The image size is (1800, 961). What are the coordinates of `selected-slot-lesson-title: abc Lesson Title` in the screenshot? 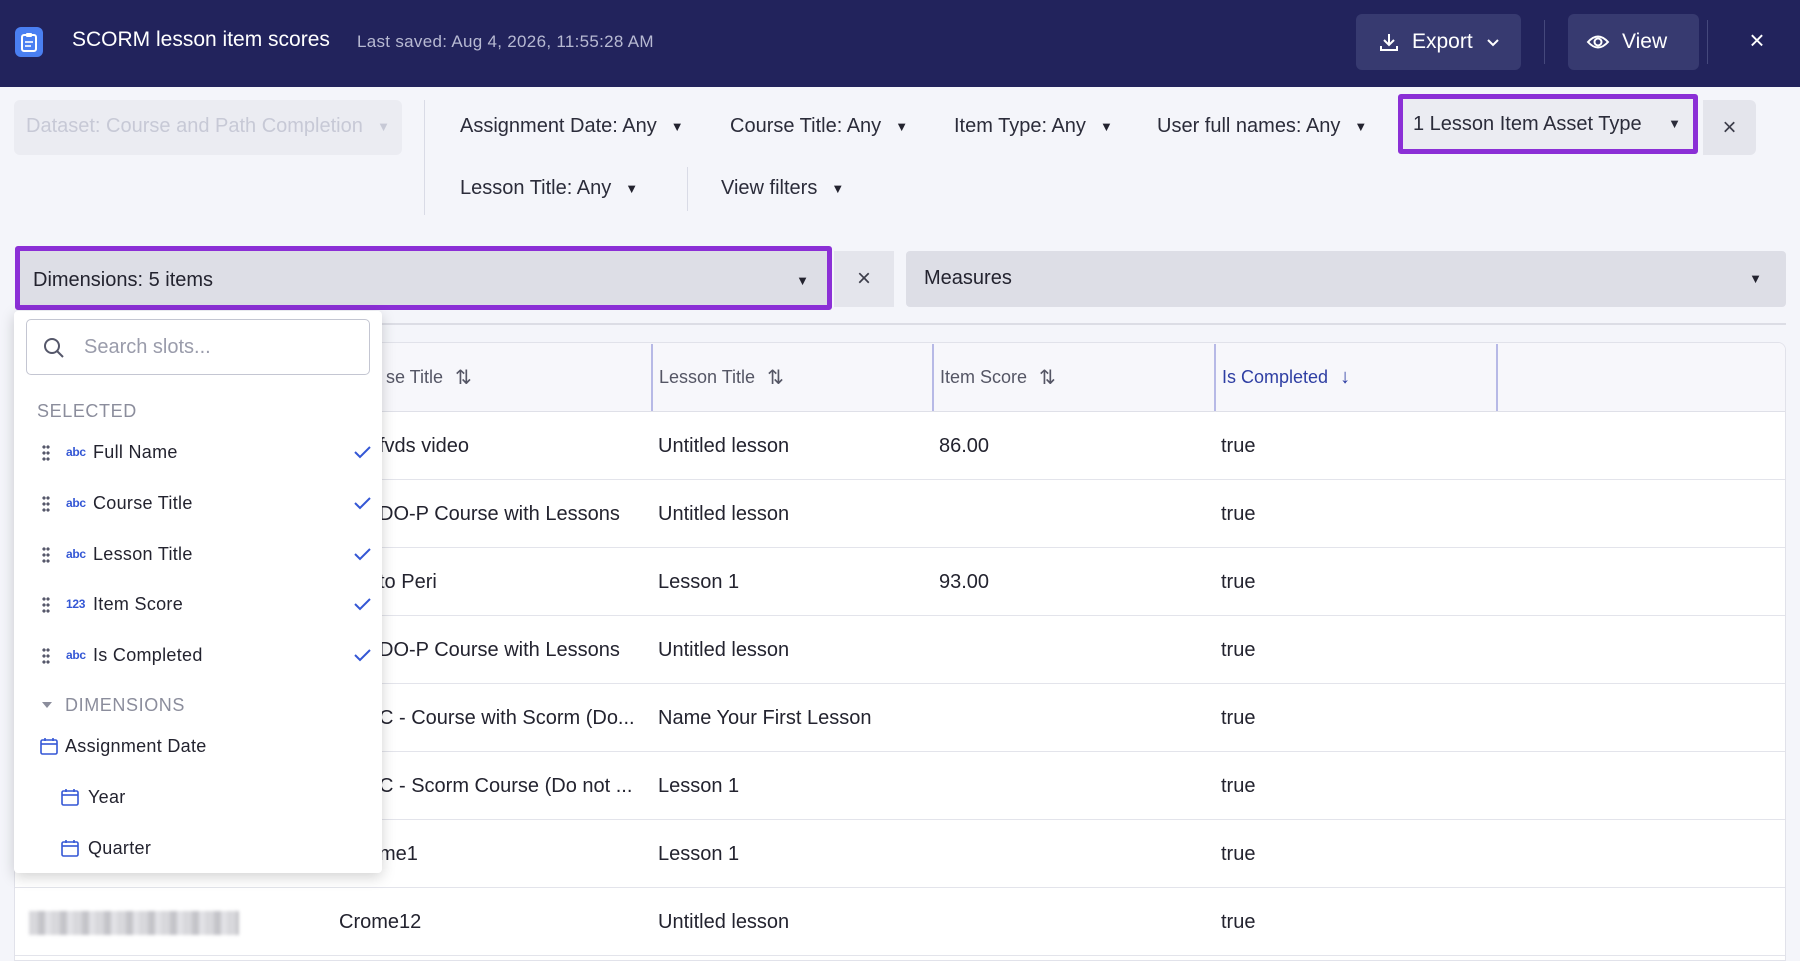 It's located at (198, 555).